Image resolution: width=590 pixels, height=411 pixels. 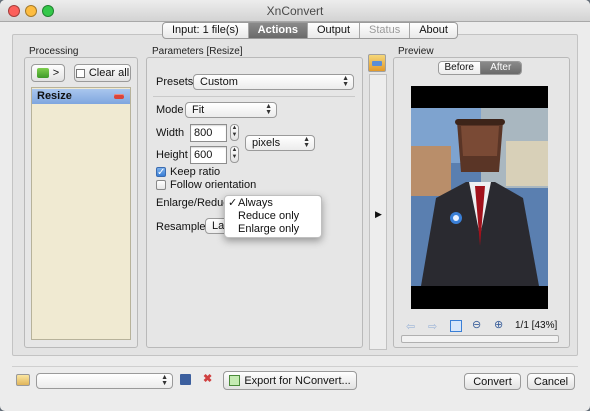 I want to click on settings-preset-select: ▲ ▼, so click(x=104, y=381).